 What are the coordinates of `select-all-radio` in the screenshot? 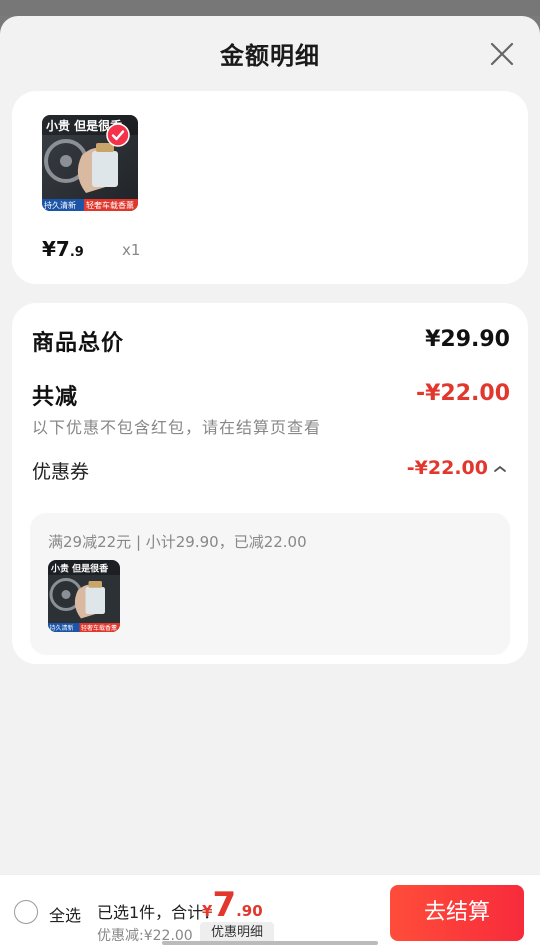 It's located at (26, 912).